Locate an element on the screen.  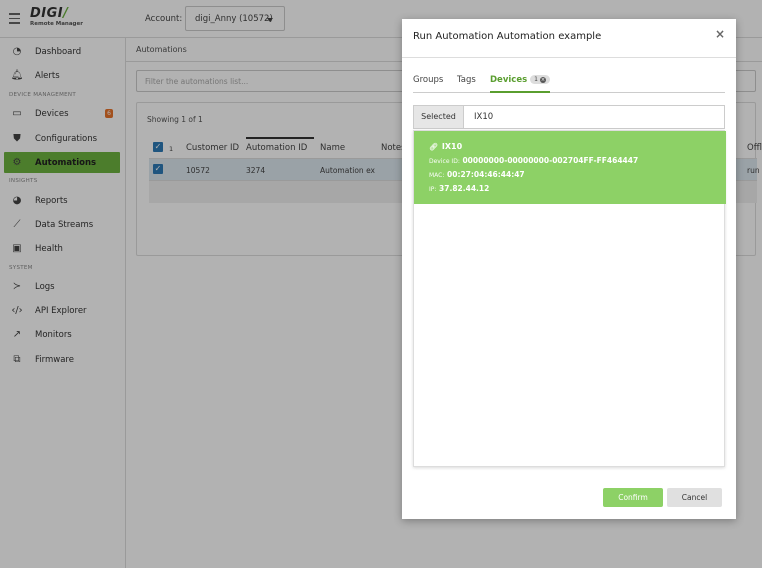
clear-icon: × is located at coordinates (542, 80).